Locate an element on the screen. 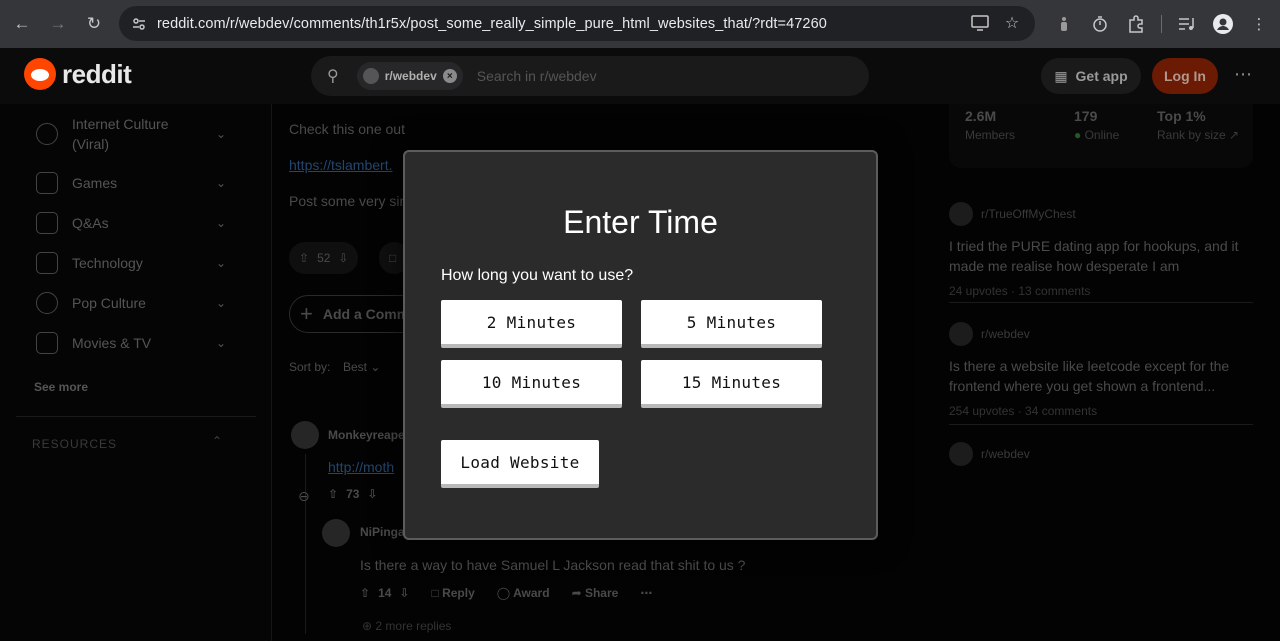 The image size is (1280, 641). chrome-menu-icon: ⋮ is located at coordinates (1259, 24).